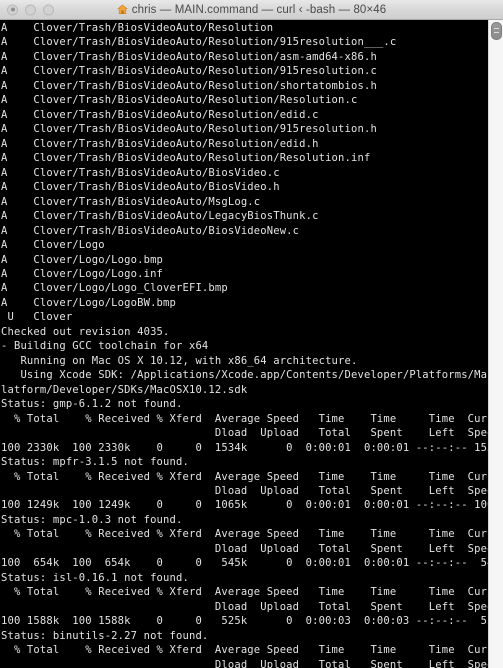 This screenshot has width=503, height=668. I want to click on scrollbar-thumb, so click(496, 31).